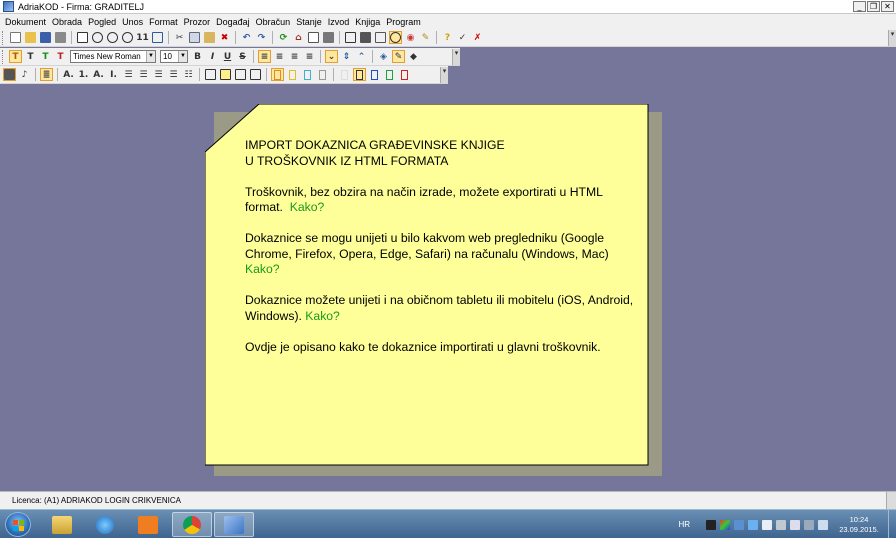  What do you see at coordinates (309, 56) in the screenshot?
I see `justify-icon: ≡` at bounding box center [309, 56].